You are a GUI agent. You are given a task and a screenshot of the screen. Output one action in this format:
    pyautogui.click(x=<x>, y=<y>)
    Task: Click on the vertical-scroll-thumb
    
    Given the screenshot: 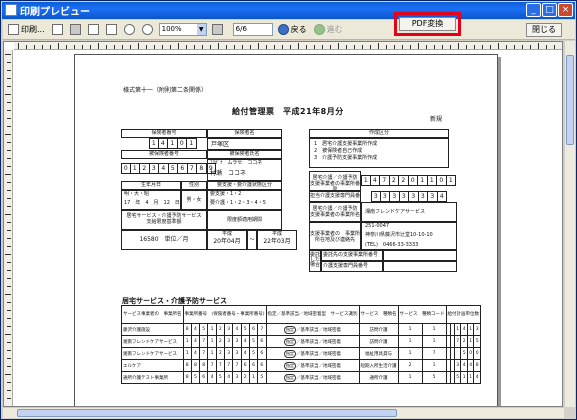 What is the action you would take?
    pyautogui.click(x=570, y=100)
    